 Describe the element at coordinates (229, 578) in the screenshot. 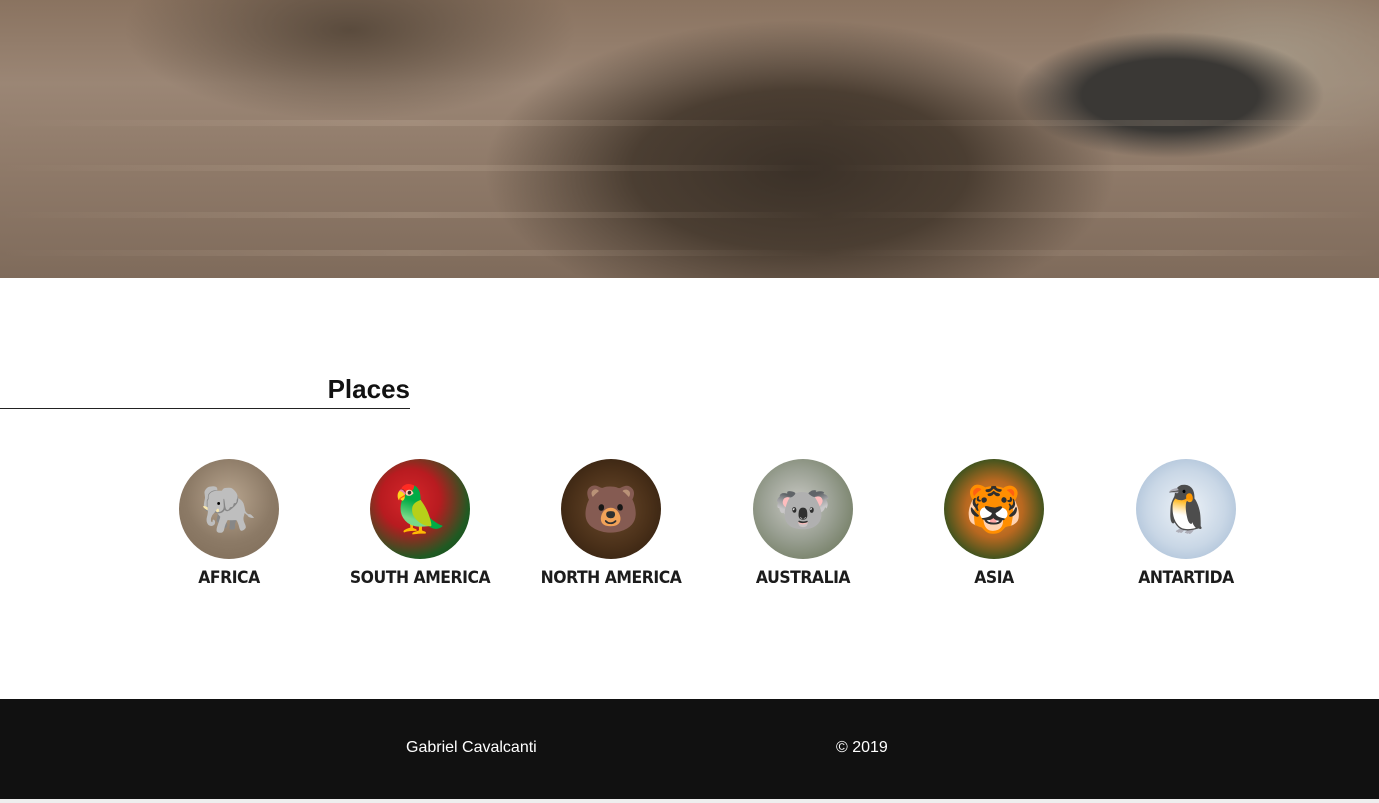

I see `place-label: Africa` at that location.